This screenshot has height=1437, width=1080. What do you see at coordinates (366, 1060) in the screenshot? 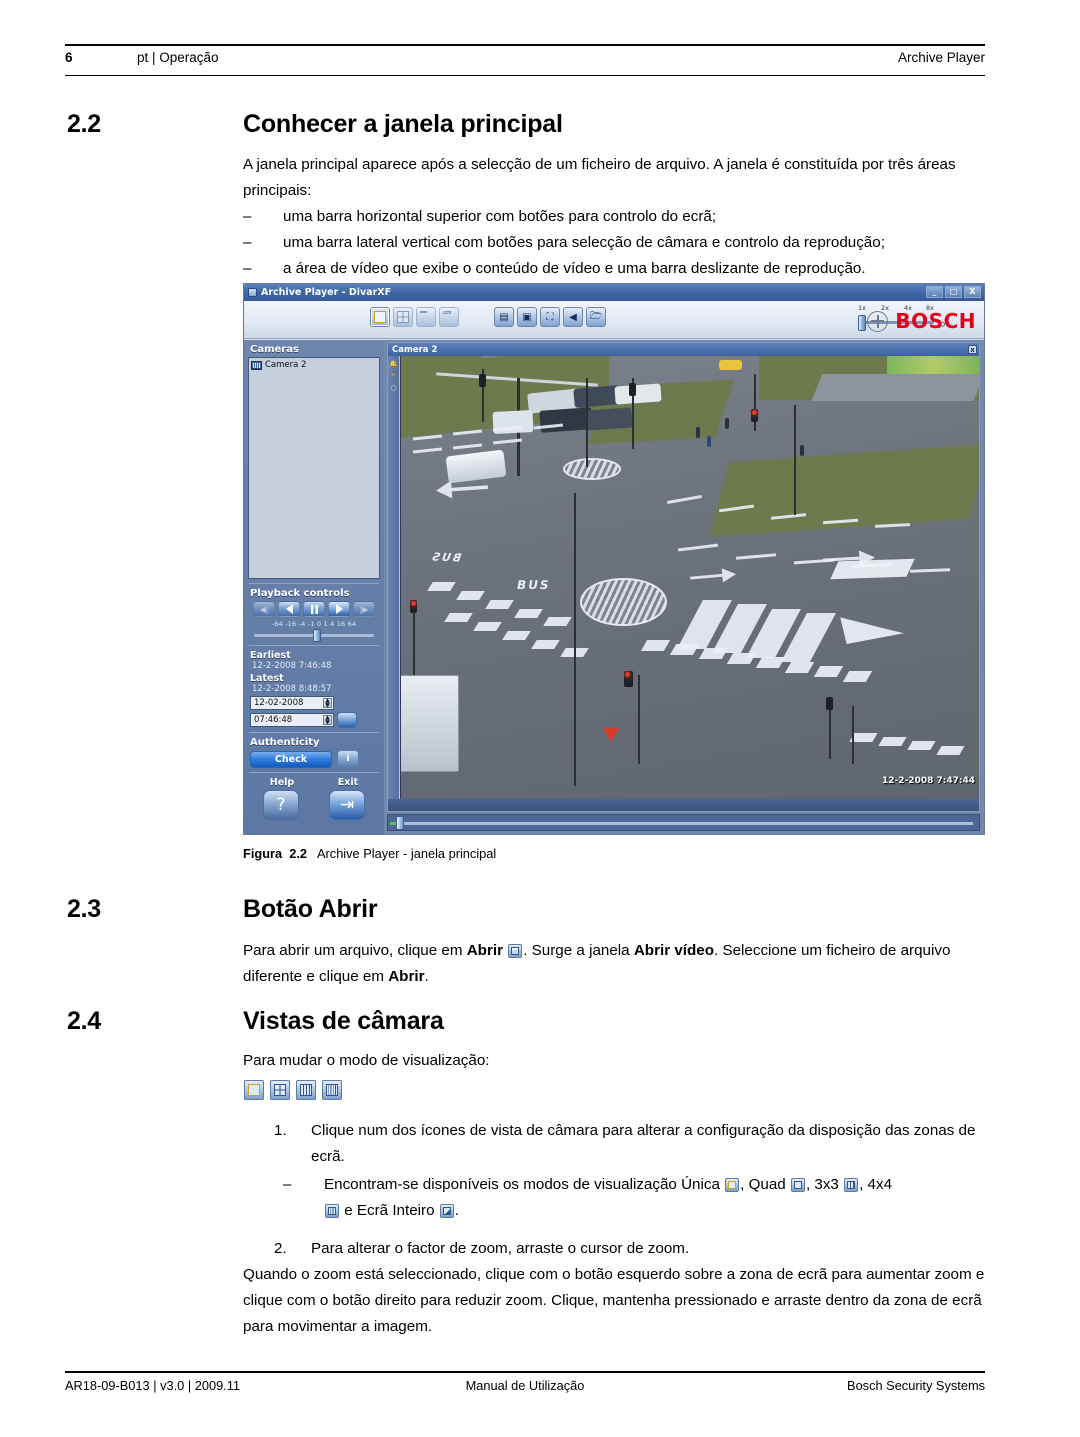
I see `section-2-4-intro: Para mudar o modo de visualização:` at bounding box center [366, 1060].